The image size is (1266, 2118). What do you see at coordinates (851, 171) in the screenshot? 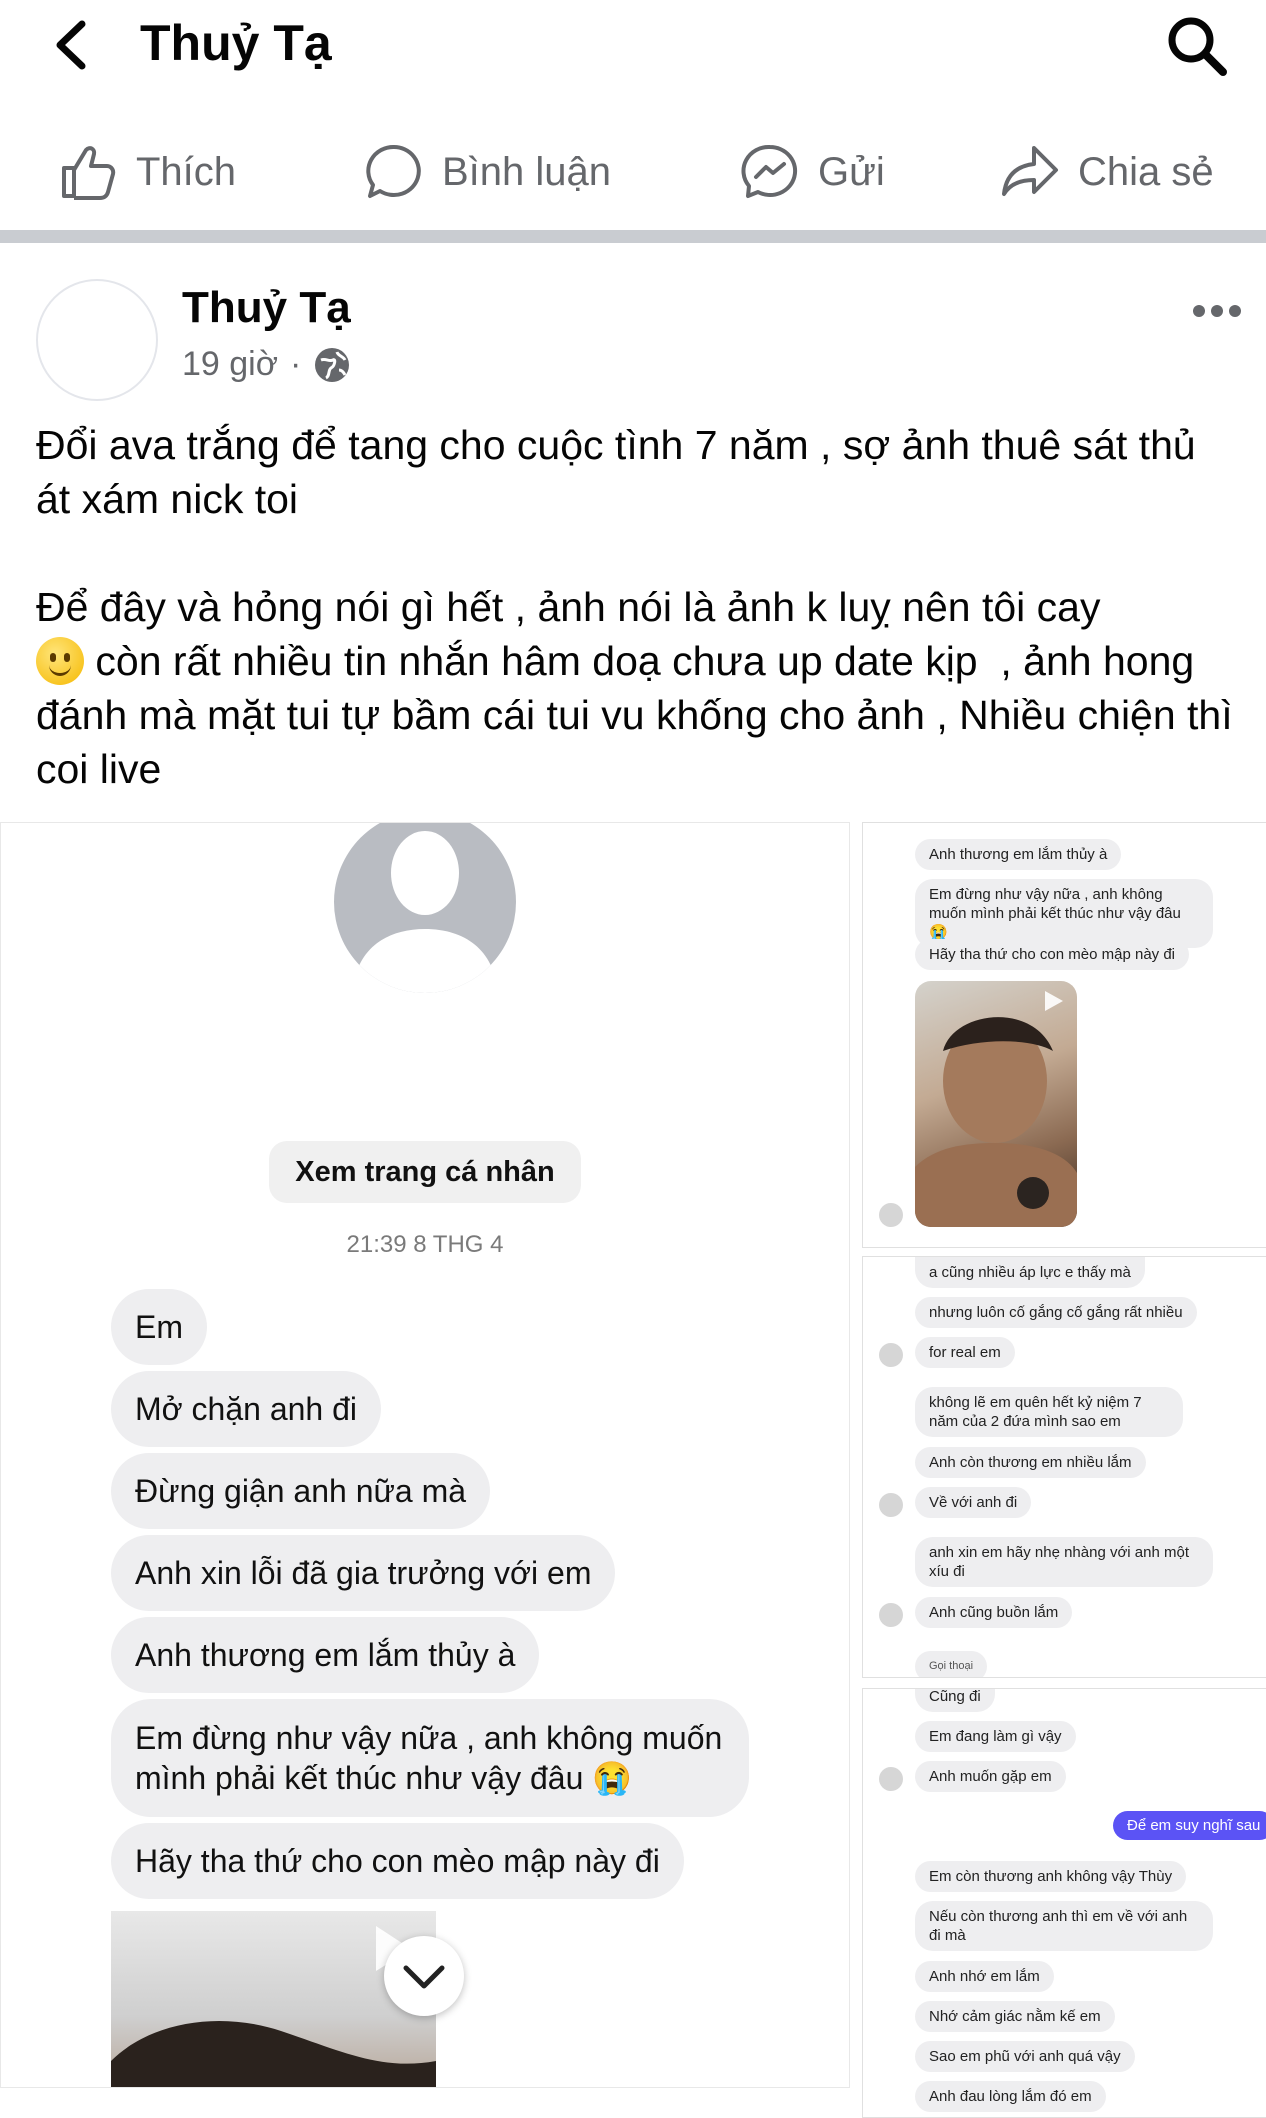
I see `send-label: Gửi` at bounding box center [851, 171].